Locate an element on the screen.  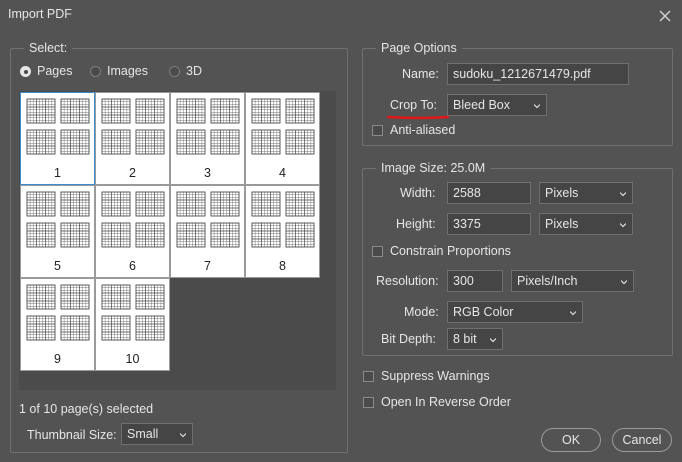
close-icon is located at coordinates (665, 15).